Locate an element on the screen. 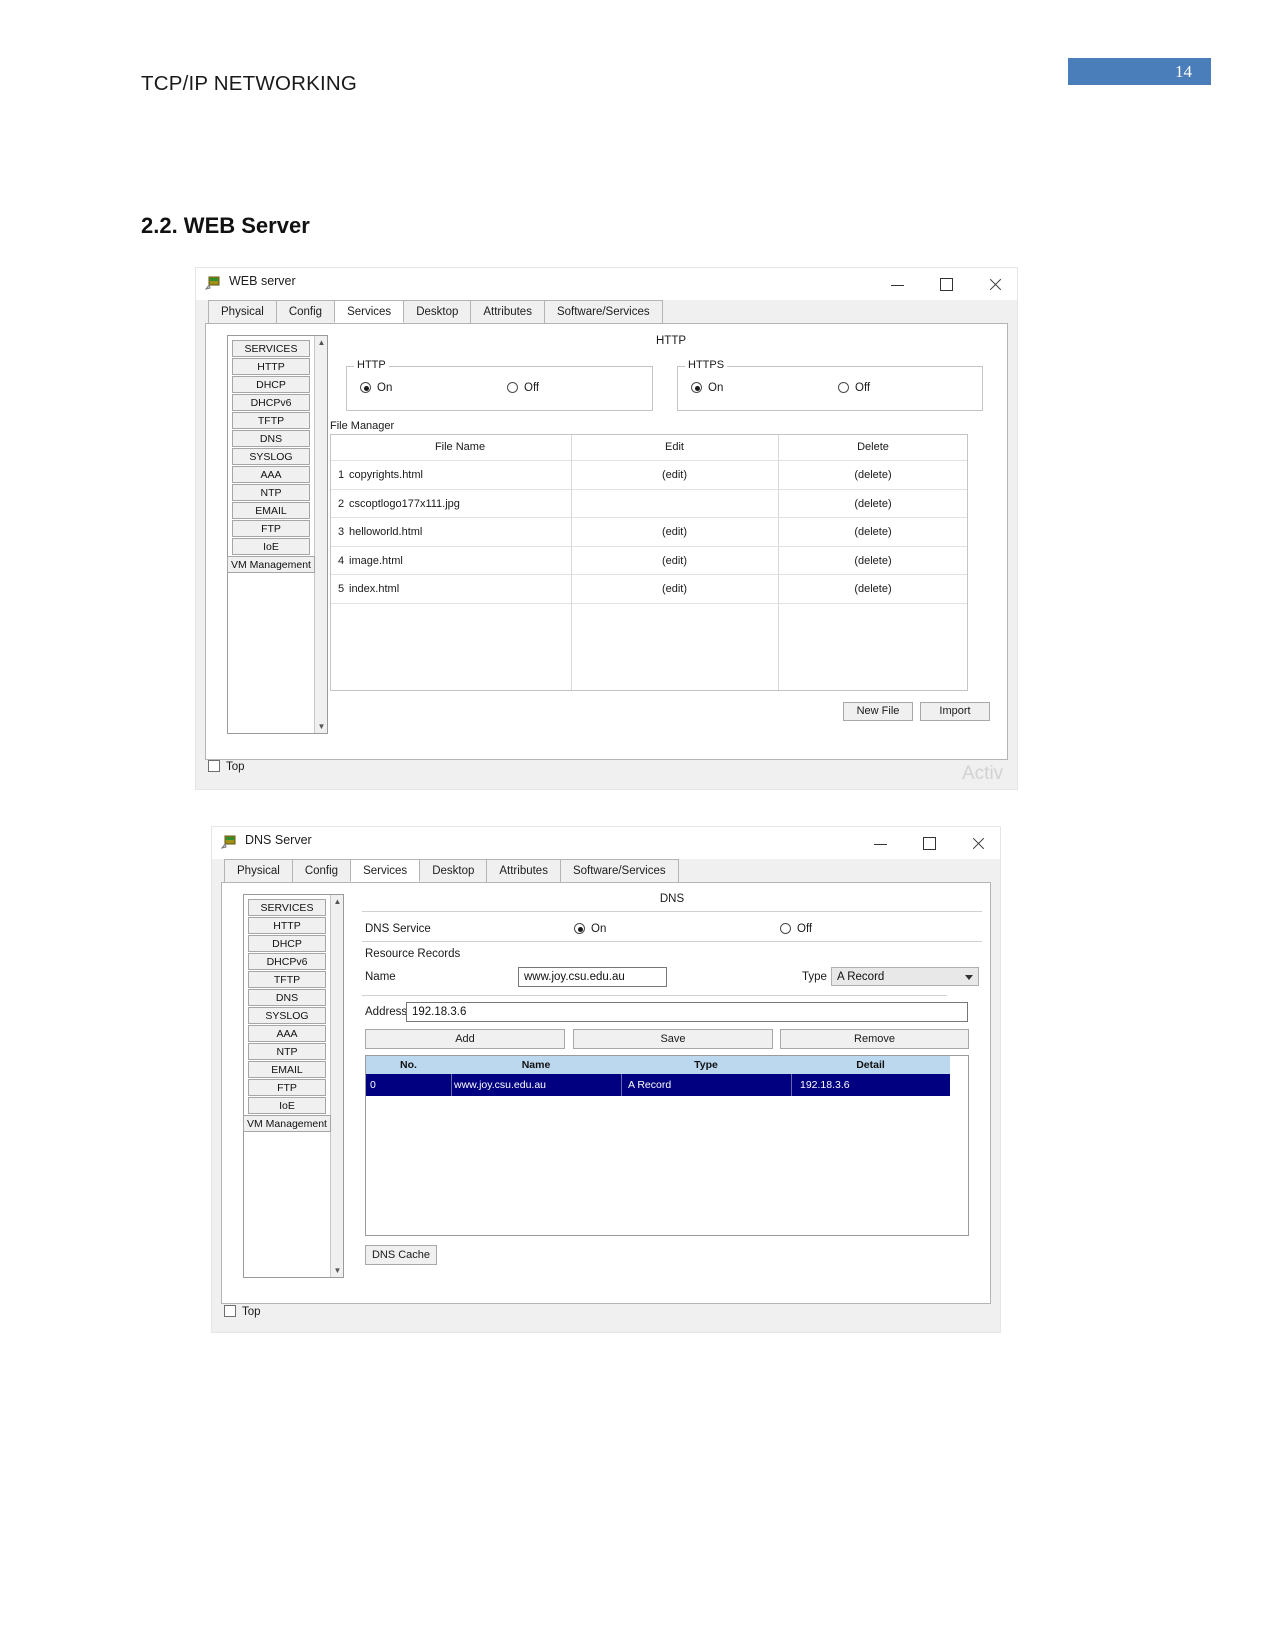  https-off-radio: Off is located at coordinates (854, 388).